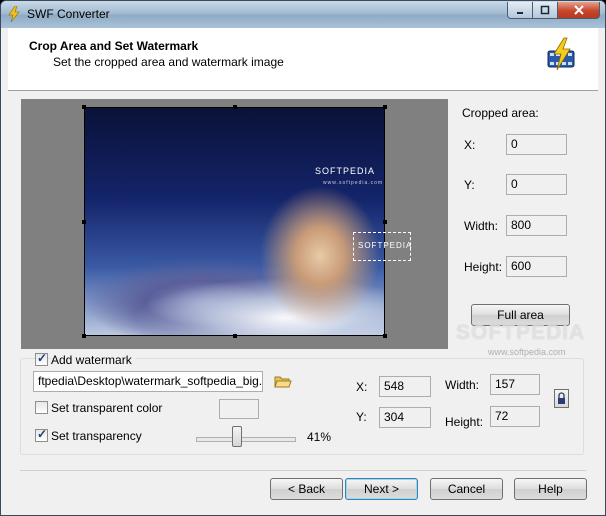 The height and width of the screenshot is (516, 606). I want to click on title-bar: SWF Converter, so click(303, 14).